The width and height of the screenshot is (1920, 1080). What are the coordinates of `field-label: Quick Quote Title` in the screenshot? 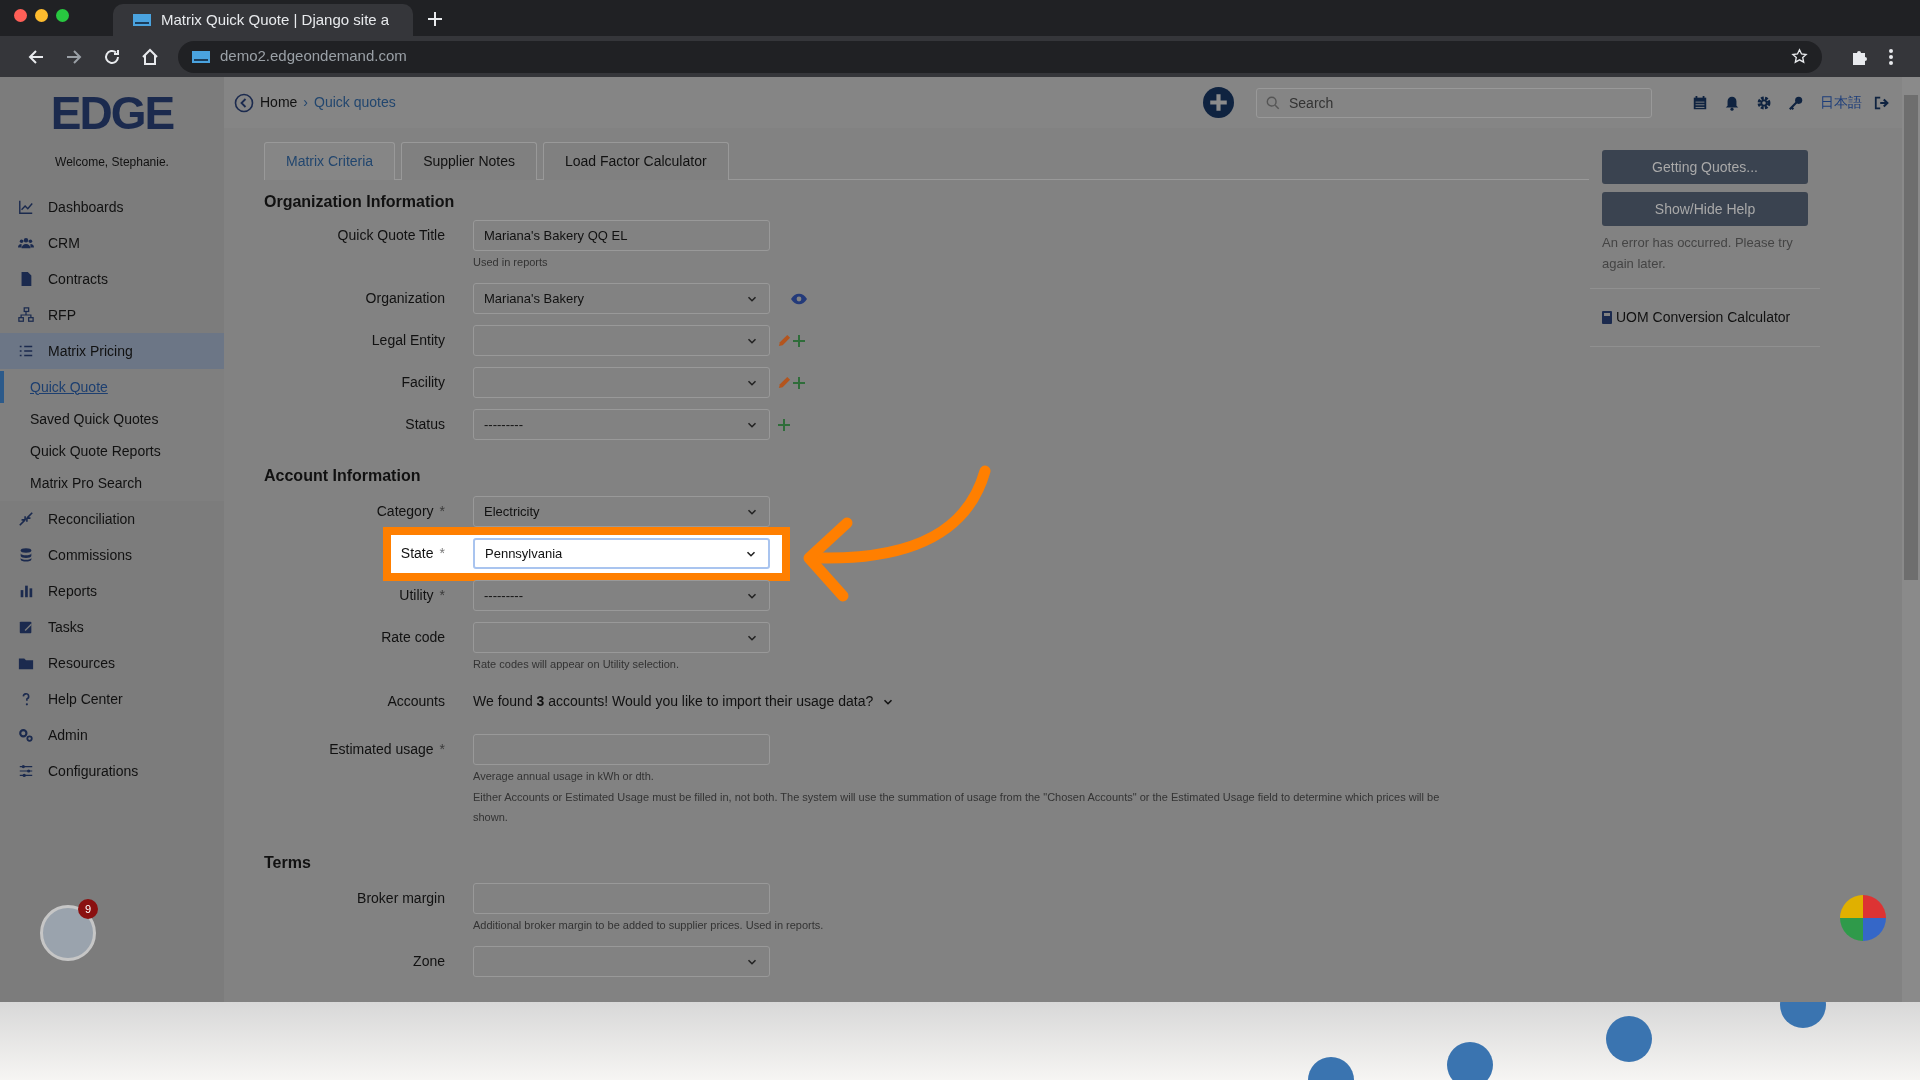 It's located at (391, 235).